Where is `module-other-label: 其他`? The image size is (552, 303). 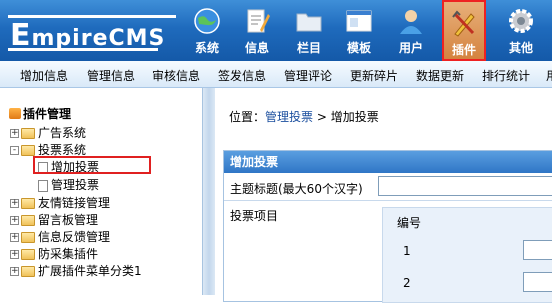 module-other-label: 其他 is located at coordinates (520, 48).